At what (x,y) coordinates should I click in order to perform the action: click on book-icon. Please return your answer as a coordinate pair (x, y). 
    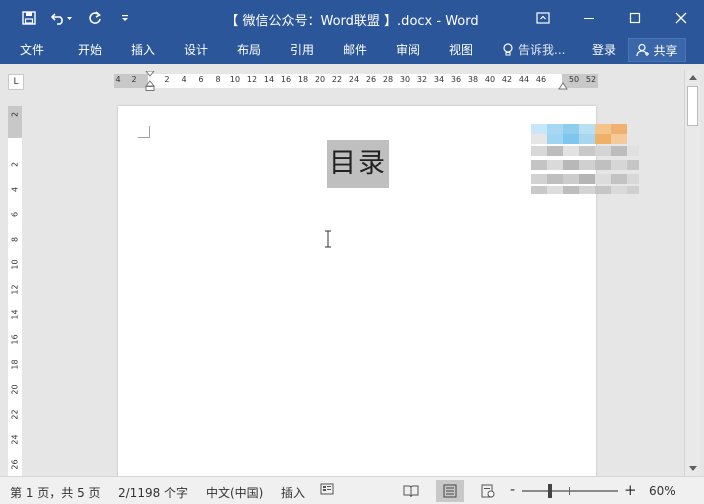
    Looking at the image, I should click on (411, 491).